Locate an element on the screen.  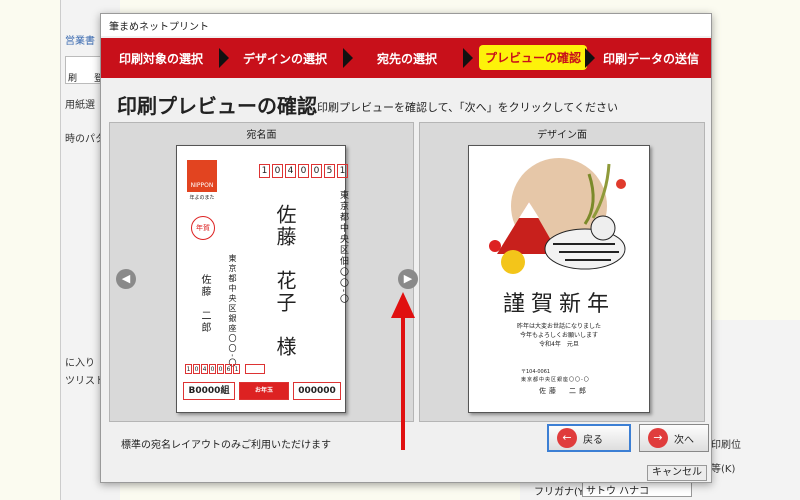
page-title: 印刷プレビューの確認 is located at coordinates (217, 106).